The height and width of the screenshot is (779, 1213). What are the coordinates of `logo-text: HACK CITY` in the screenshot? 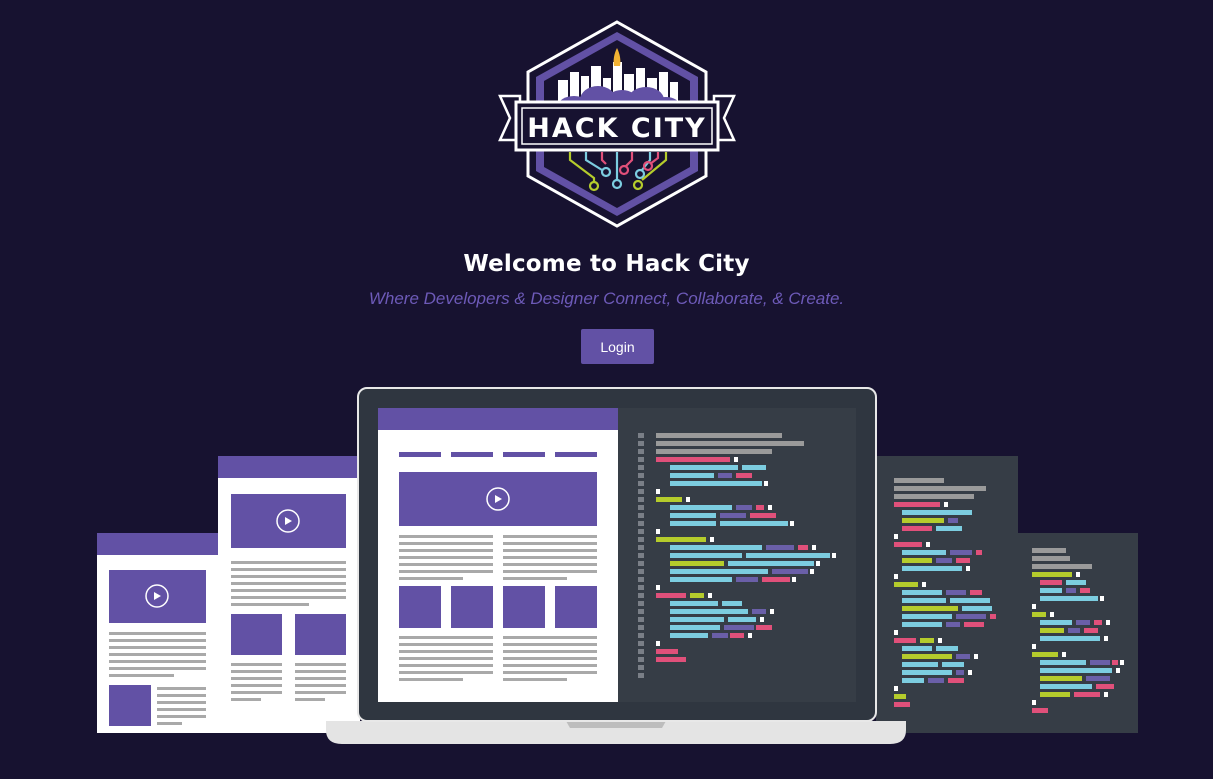 It's located at (616, 128).